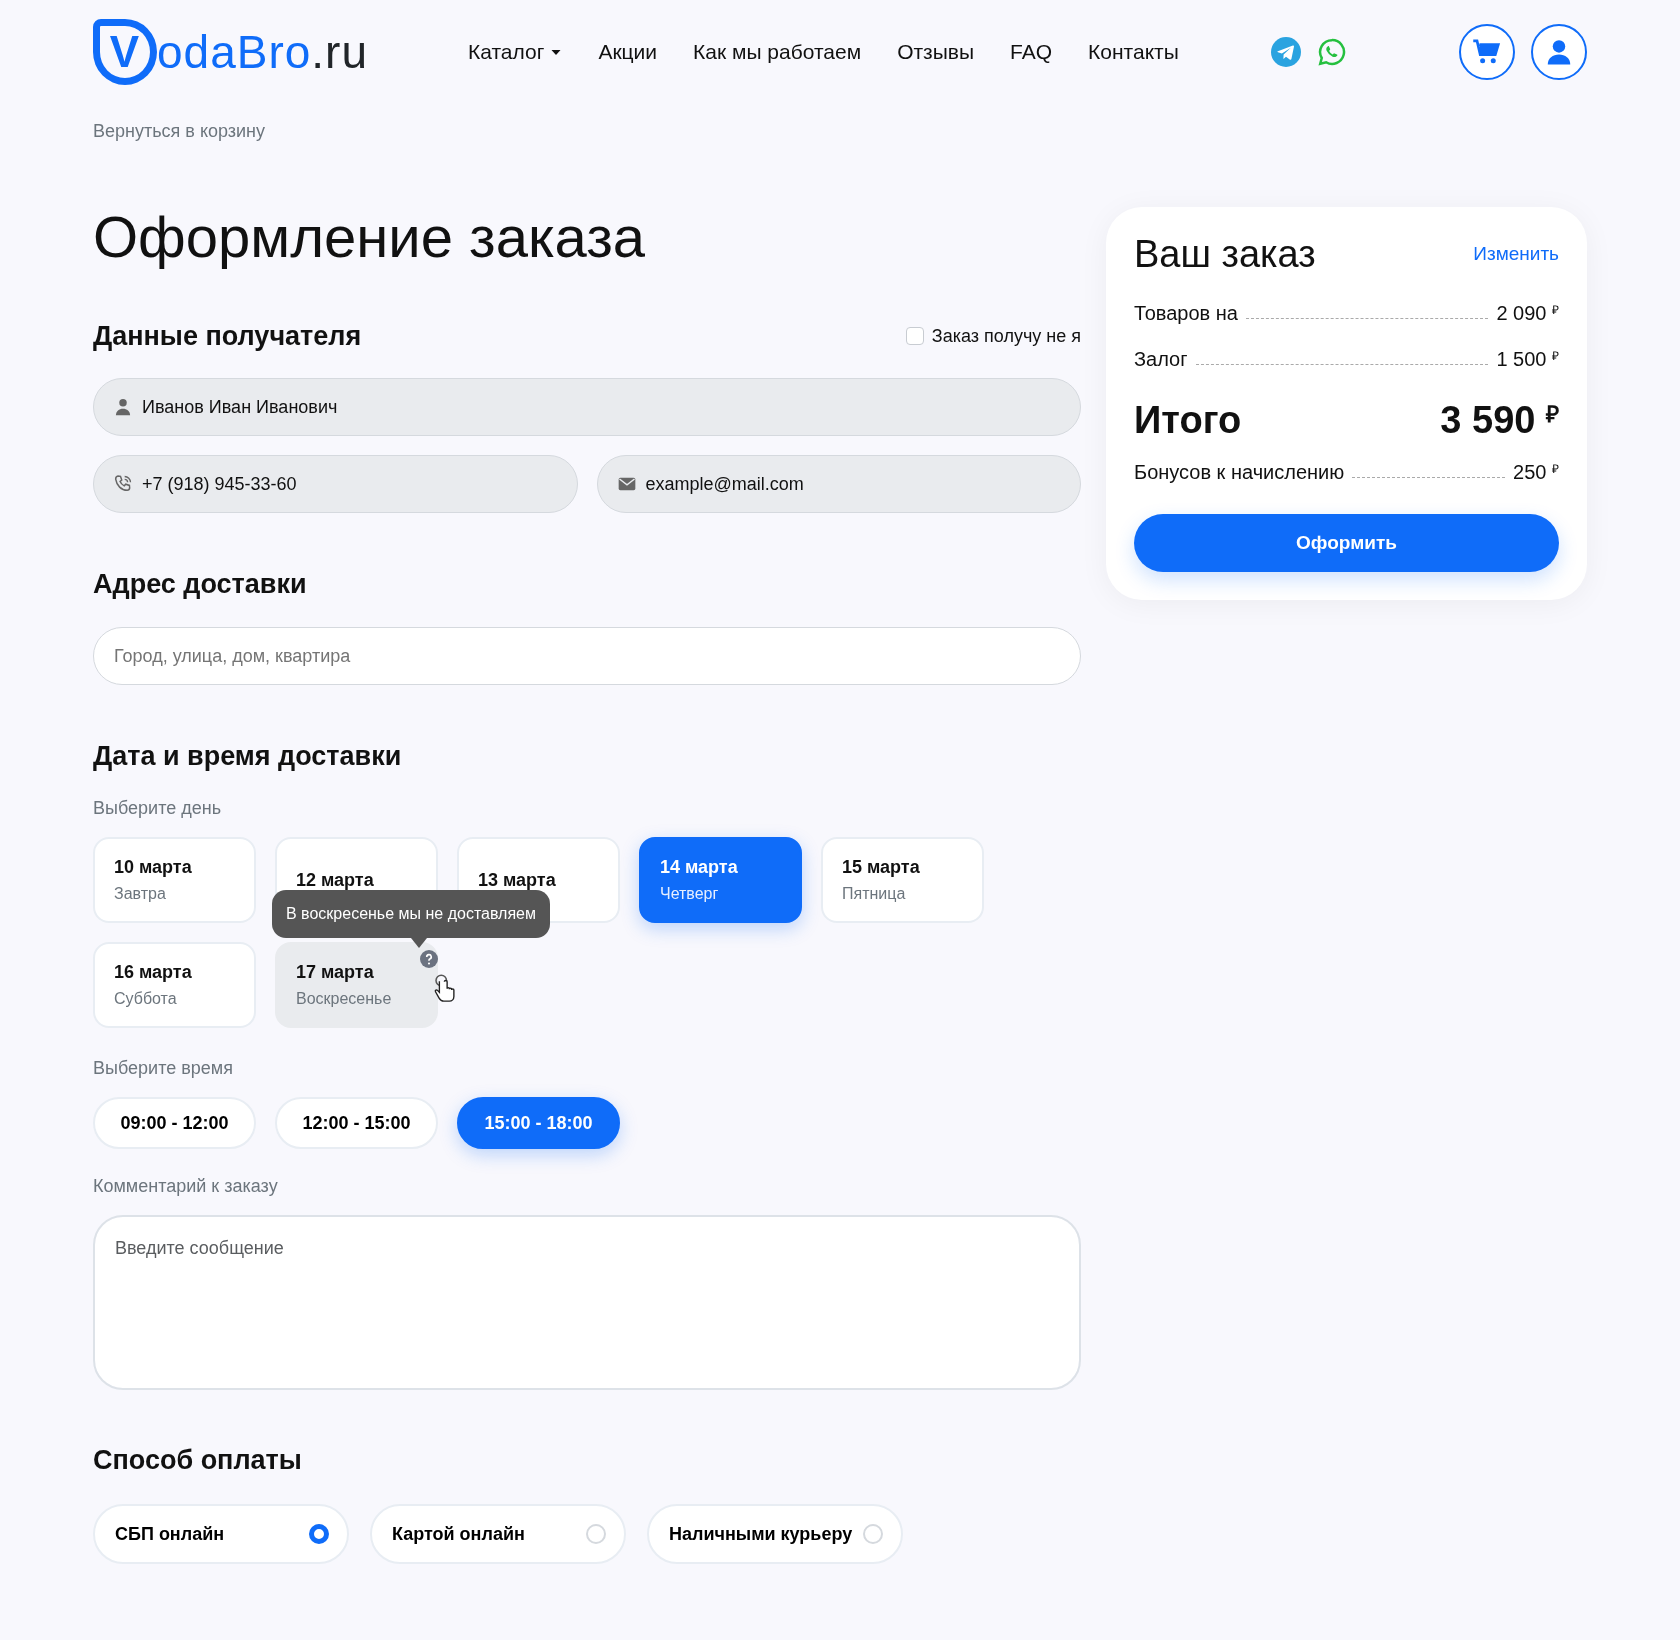 Image resolution: width=1680 pixels, height=1640 pixels. Describe the element at coordinates (198, 1460) in the screenshot. I see `section-heading: Способ оплаты` at that location.